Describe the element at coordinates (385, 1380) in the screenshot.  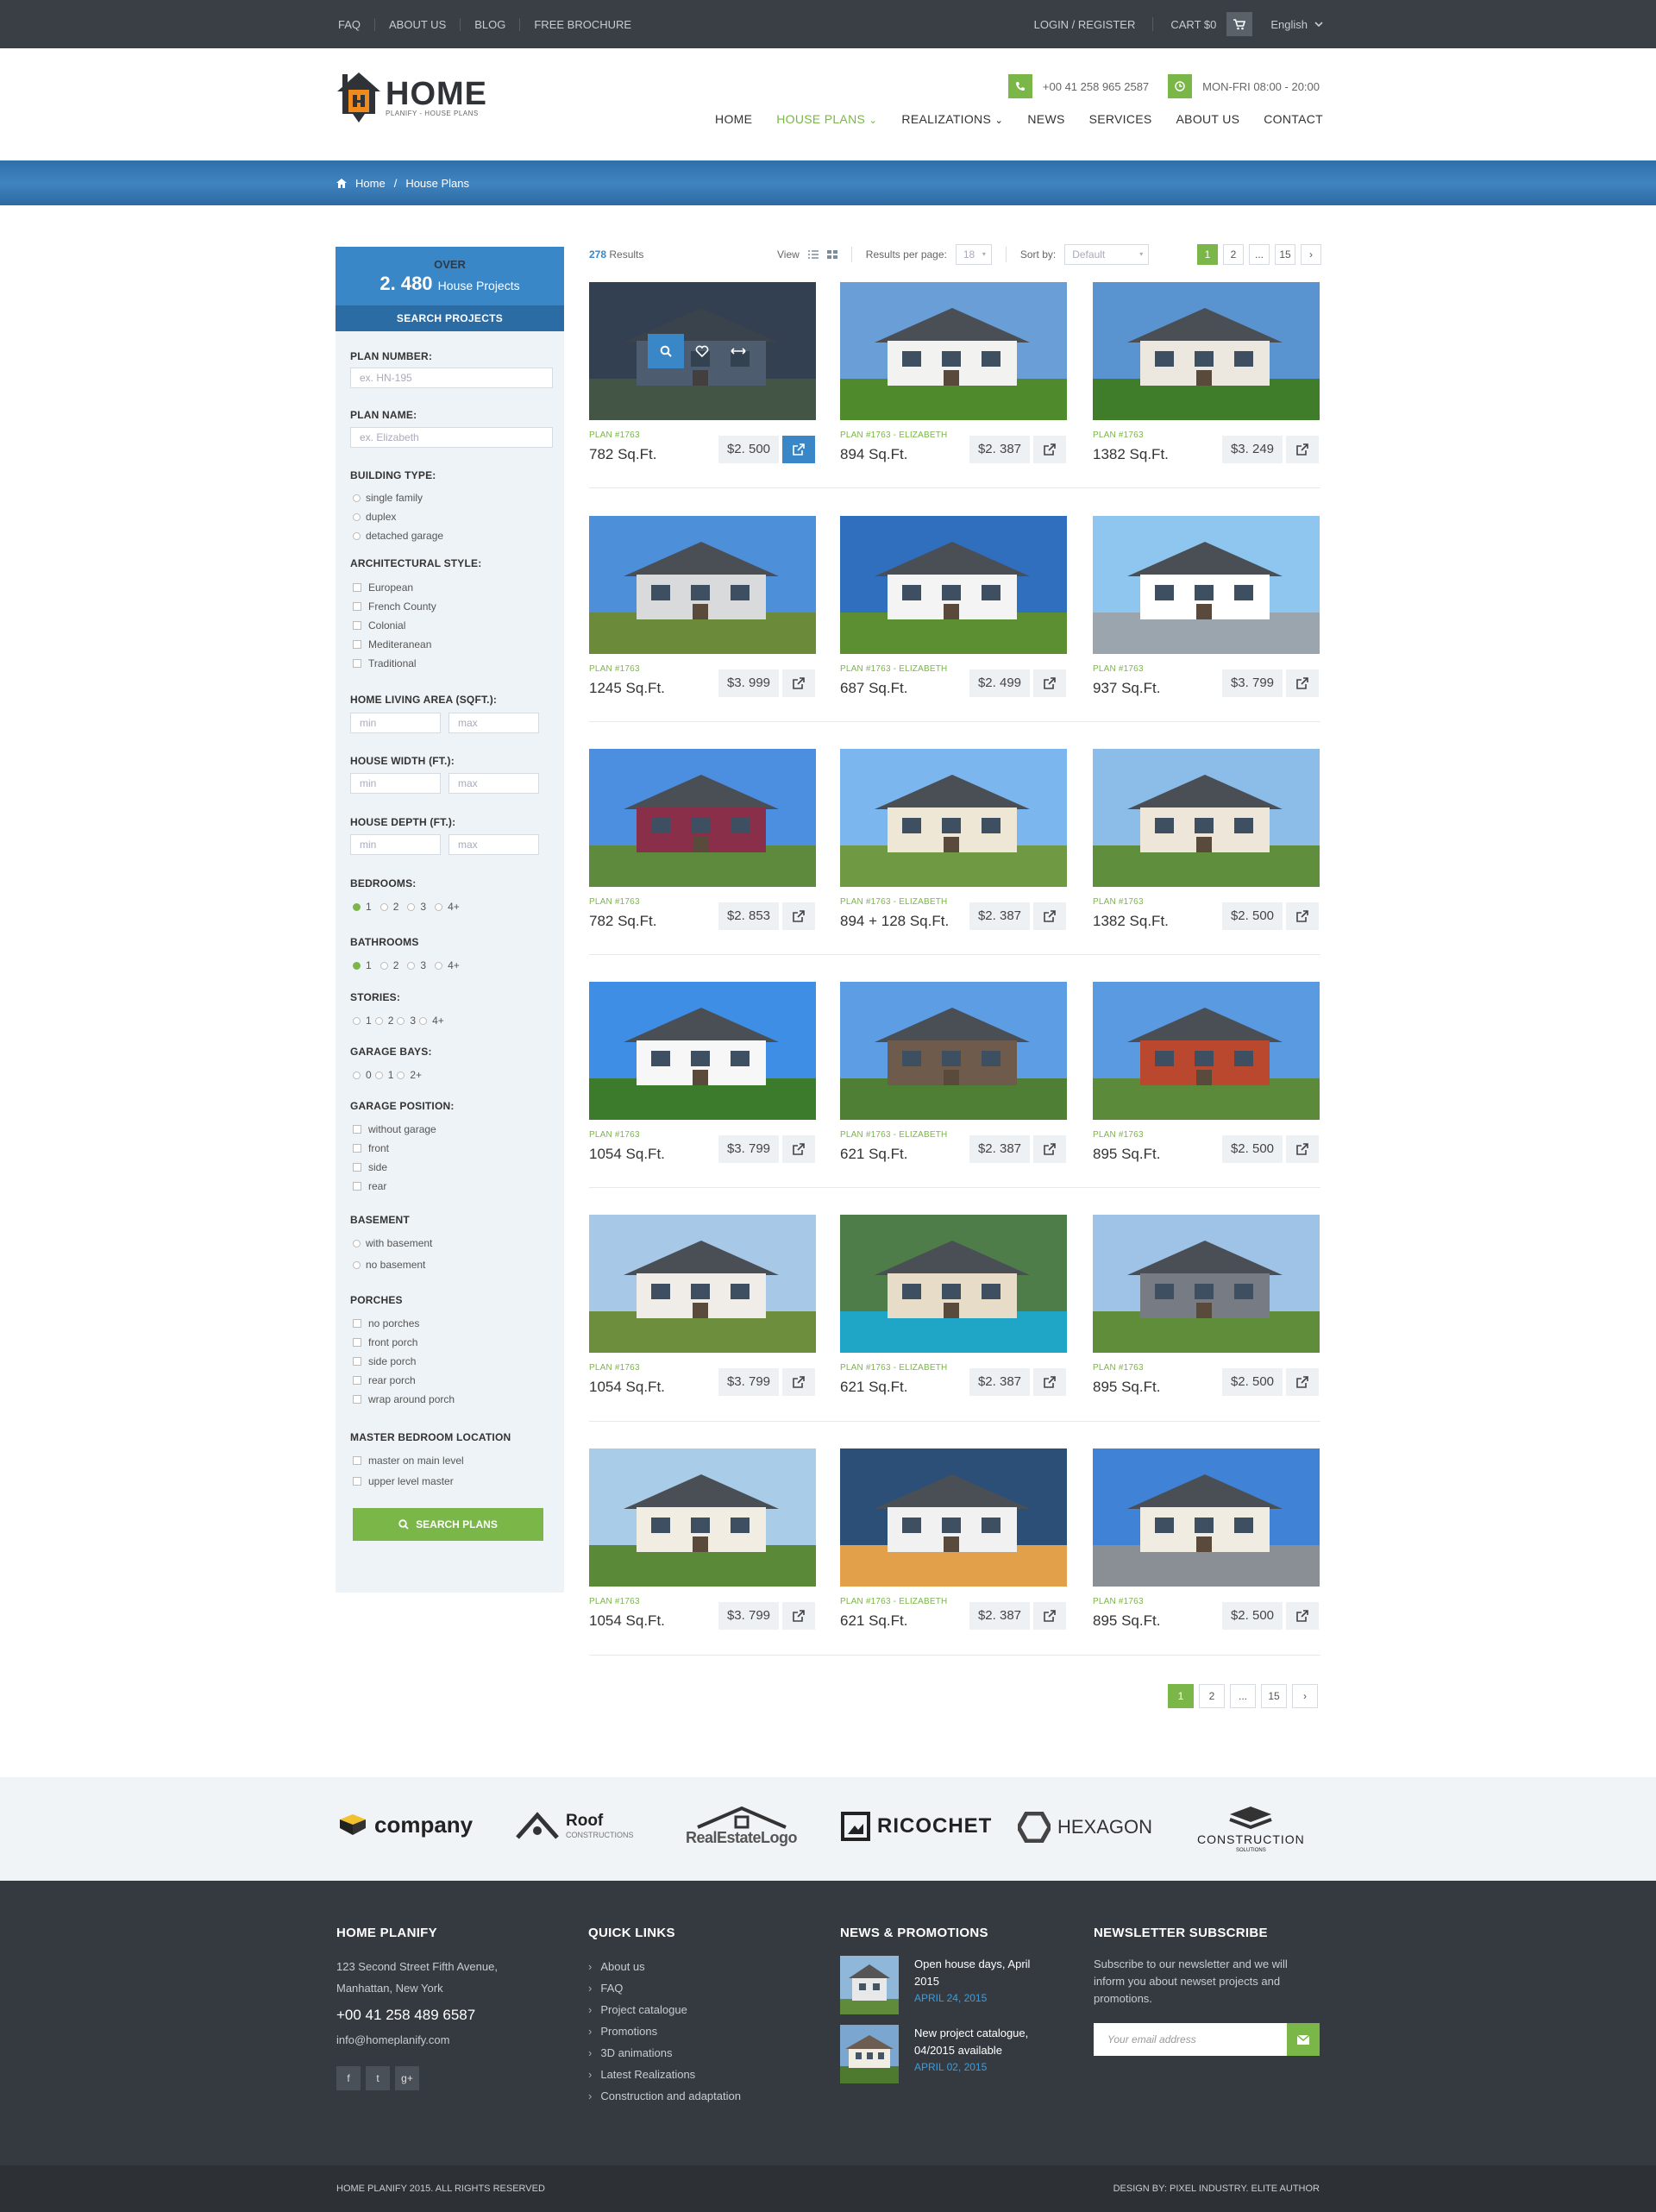
I see `porches-option: rear porch` at that location.